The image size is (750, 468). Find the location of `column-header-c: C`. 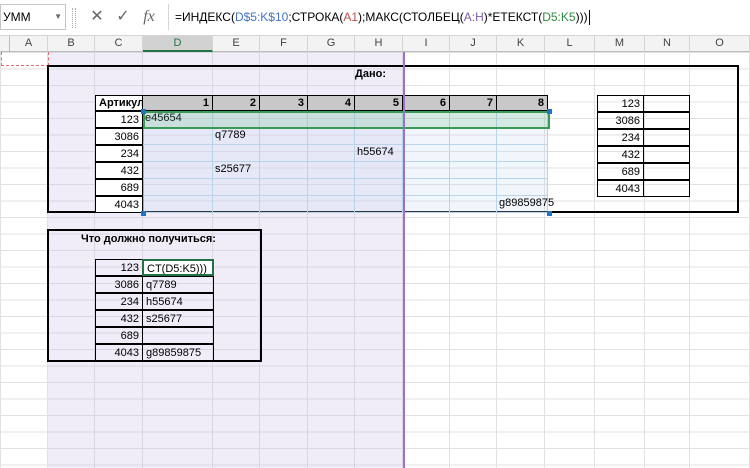

column-header-c: C is located at coordinates (119, 44).